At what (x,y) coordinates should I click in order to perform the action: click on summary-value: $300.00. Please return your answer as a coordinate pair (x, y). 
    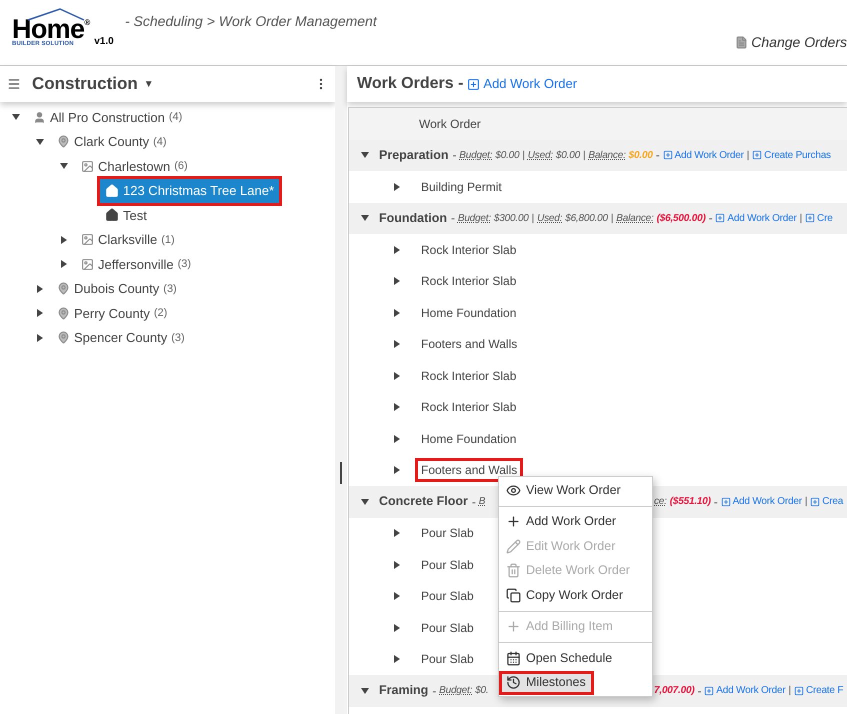
    Looking at the image, I should click on (511, 219).